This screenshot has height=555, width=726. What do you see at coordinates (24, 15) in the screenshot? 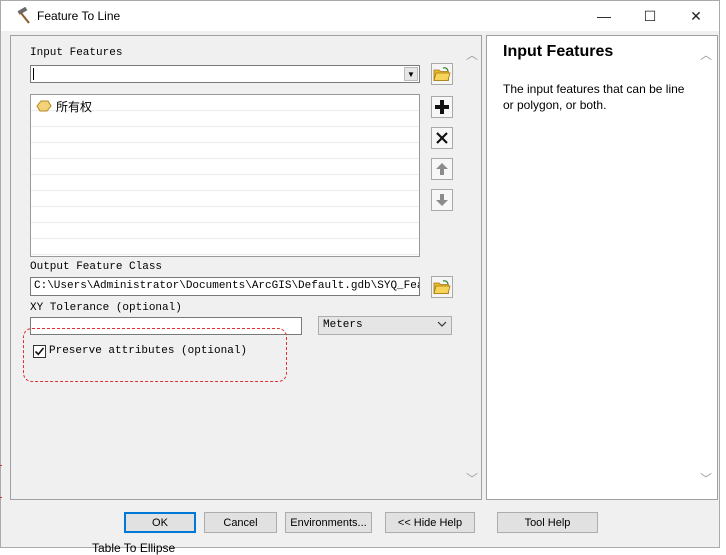
I see `hammer-icon` at bounding box center [24, 15].